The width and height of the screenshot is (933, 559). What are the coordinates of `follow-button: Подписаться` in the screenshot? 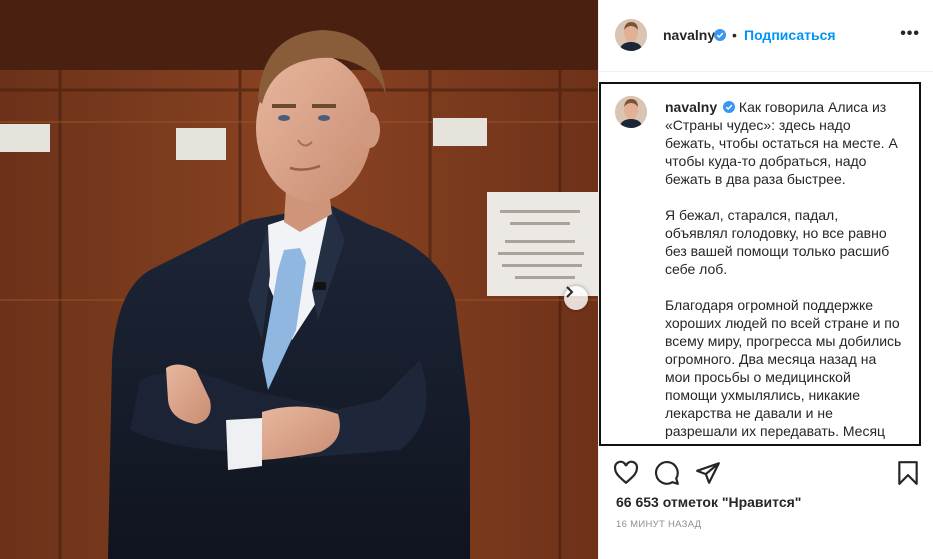 It's located at (790, 35).